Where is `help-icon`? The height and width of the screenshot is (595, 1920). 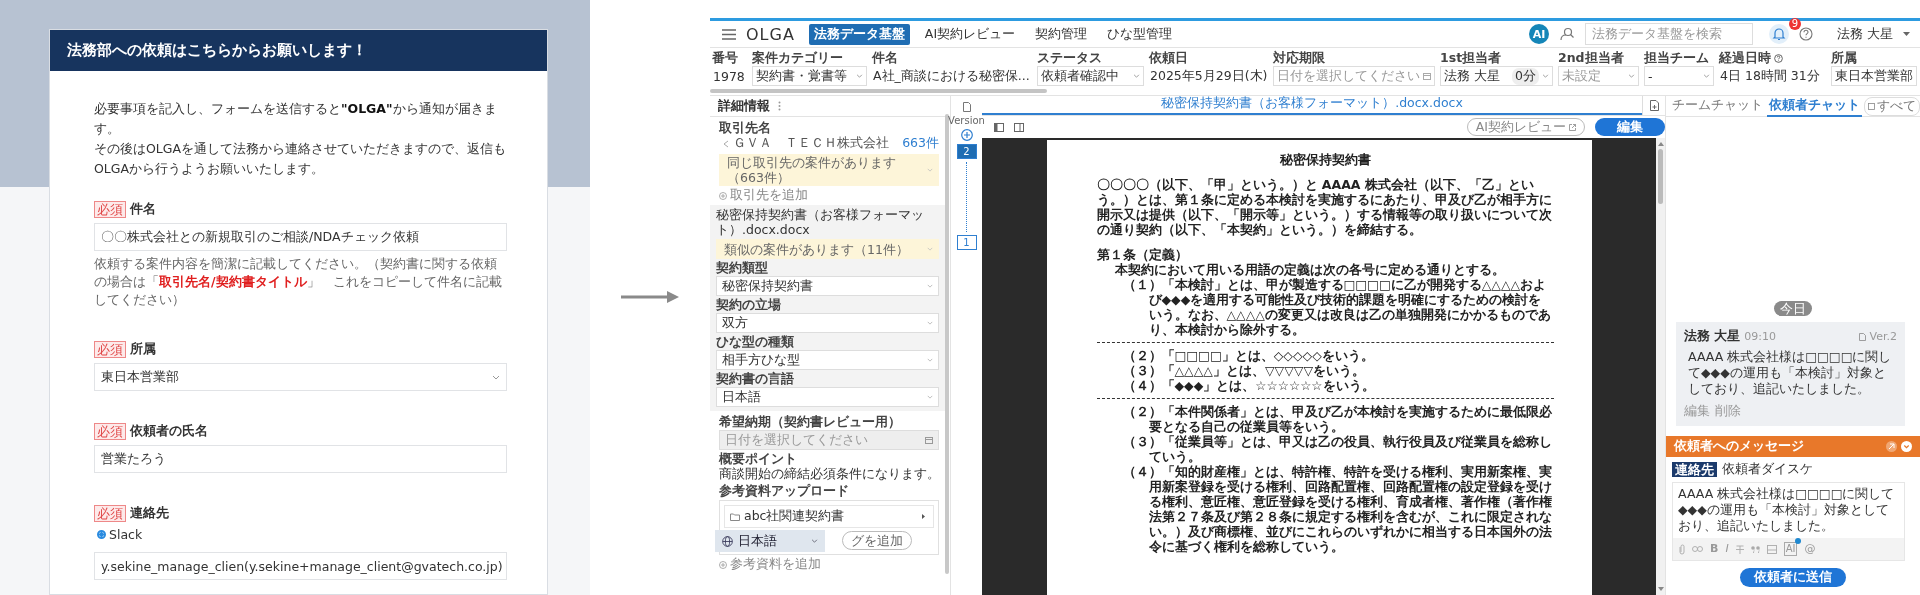 help-icon is located at coordinates (1806, 34).